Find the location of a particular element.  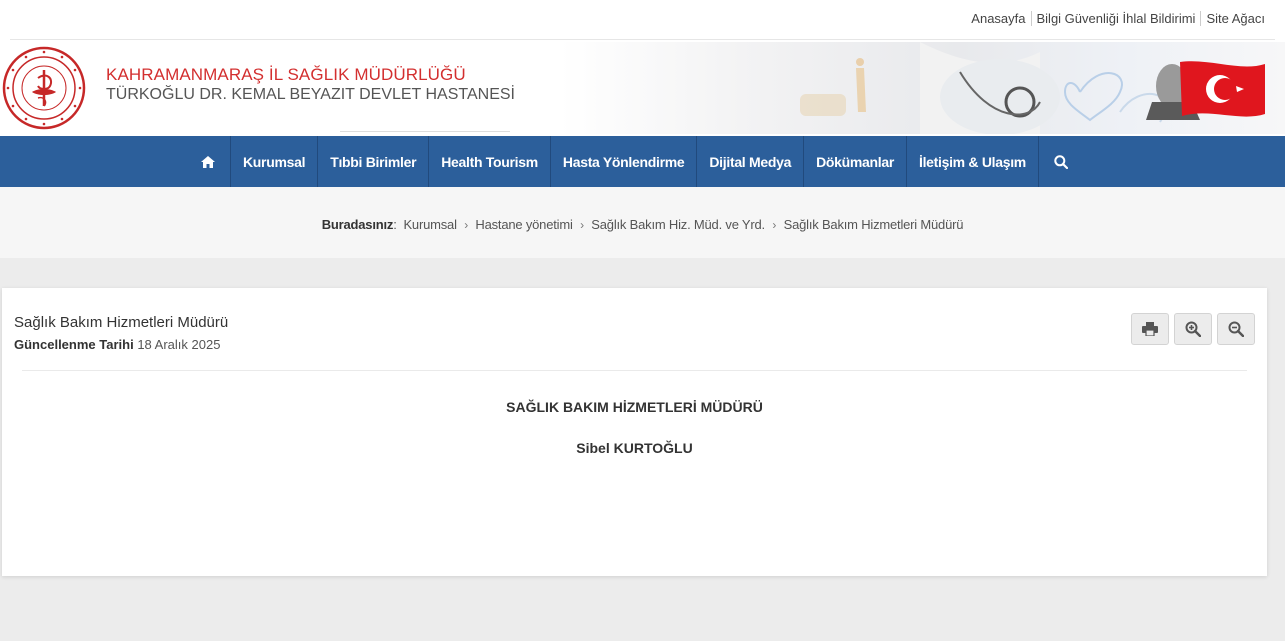

top-link-security-report: Bilgi Güvenliği İhlal Bildirimi is located at coordinates (1116, 18).